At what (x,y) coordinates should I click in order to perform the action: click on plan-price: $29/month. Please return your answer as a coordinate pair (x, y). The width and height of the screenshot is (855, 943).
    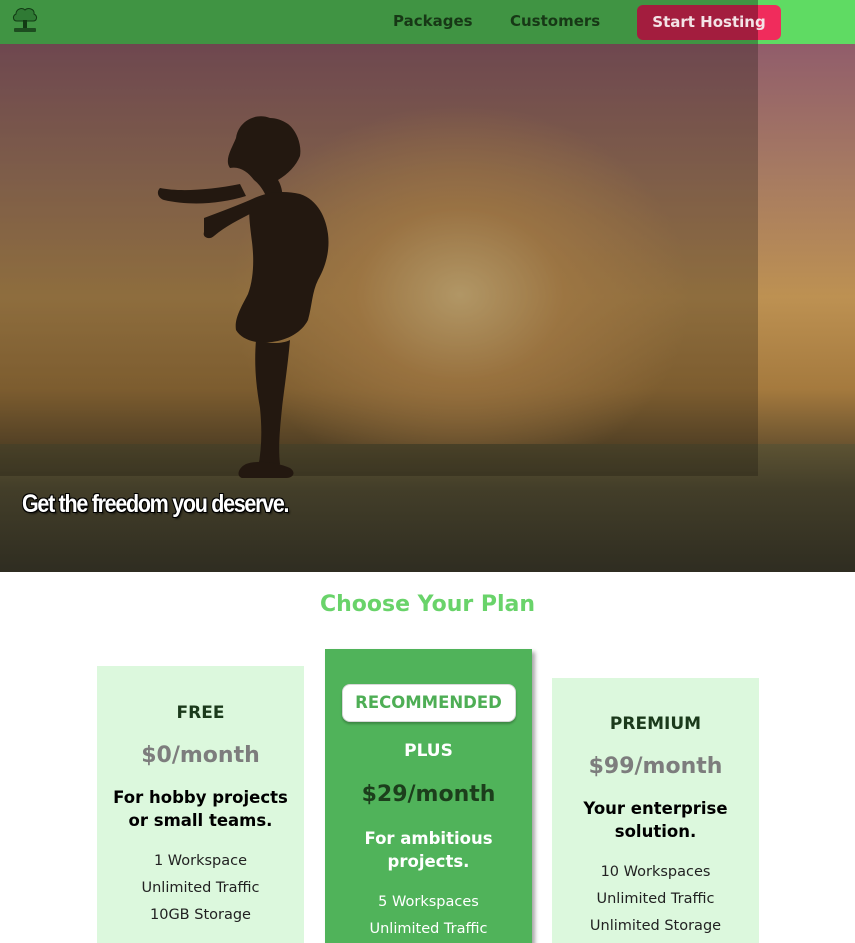
    Looking at the image, I should click on (428, 794).